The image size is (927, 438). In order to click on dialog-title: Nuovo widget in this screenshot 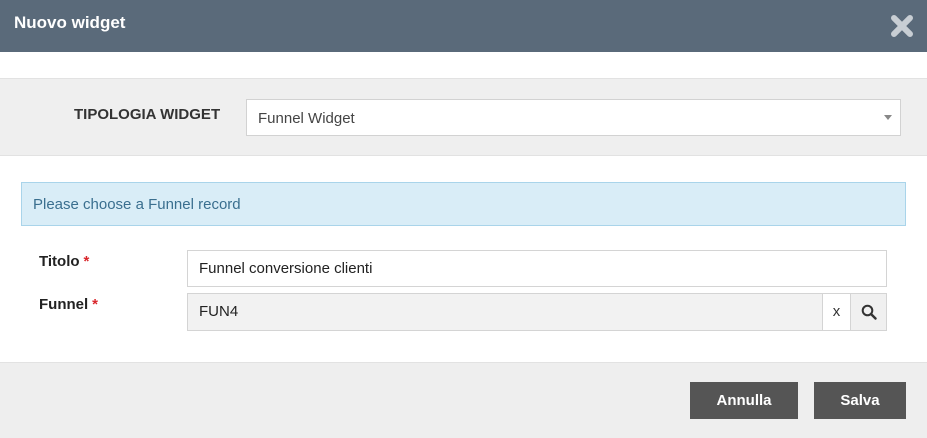, I will do `click(70, 22)`.